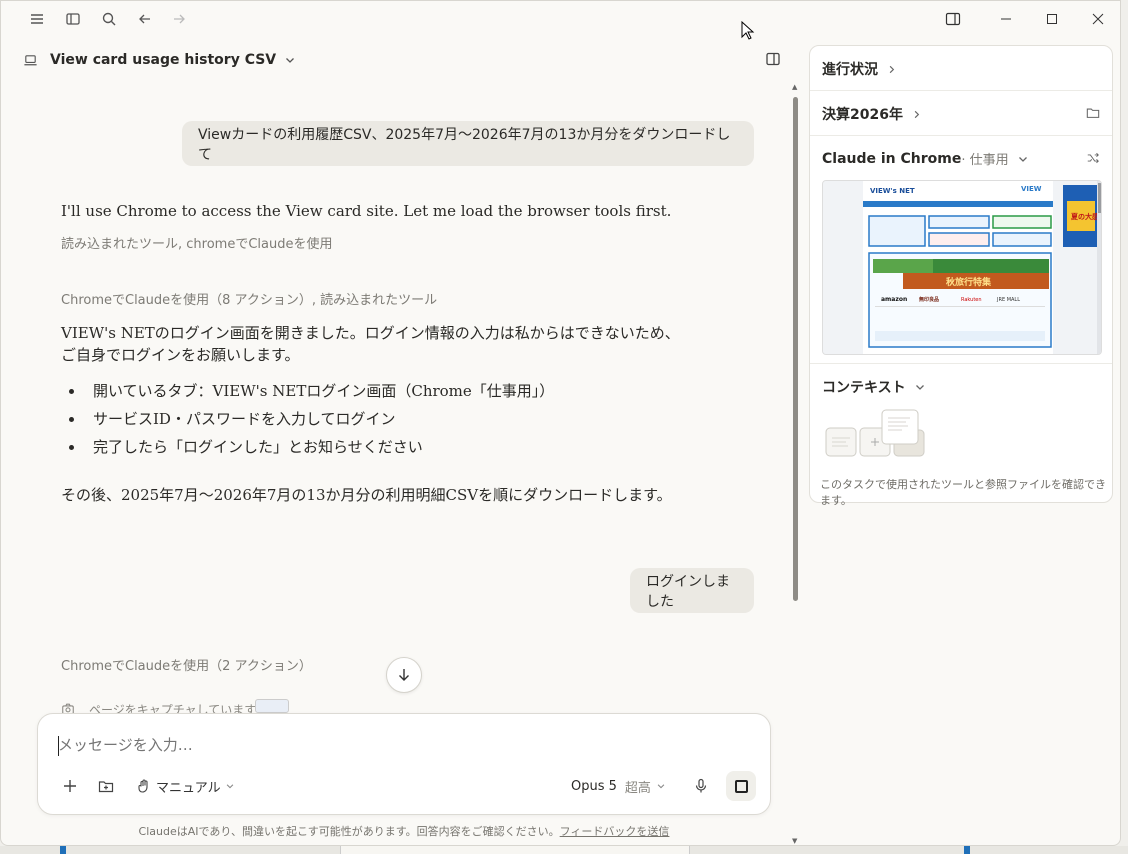  I want to click on mouse-cursor-icon, so click(748, 30).